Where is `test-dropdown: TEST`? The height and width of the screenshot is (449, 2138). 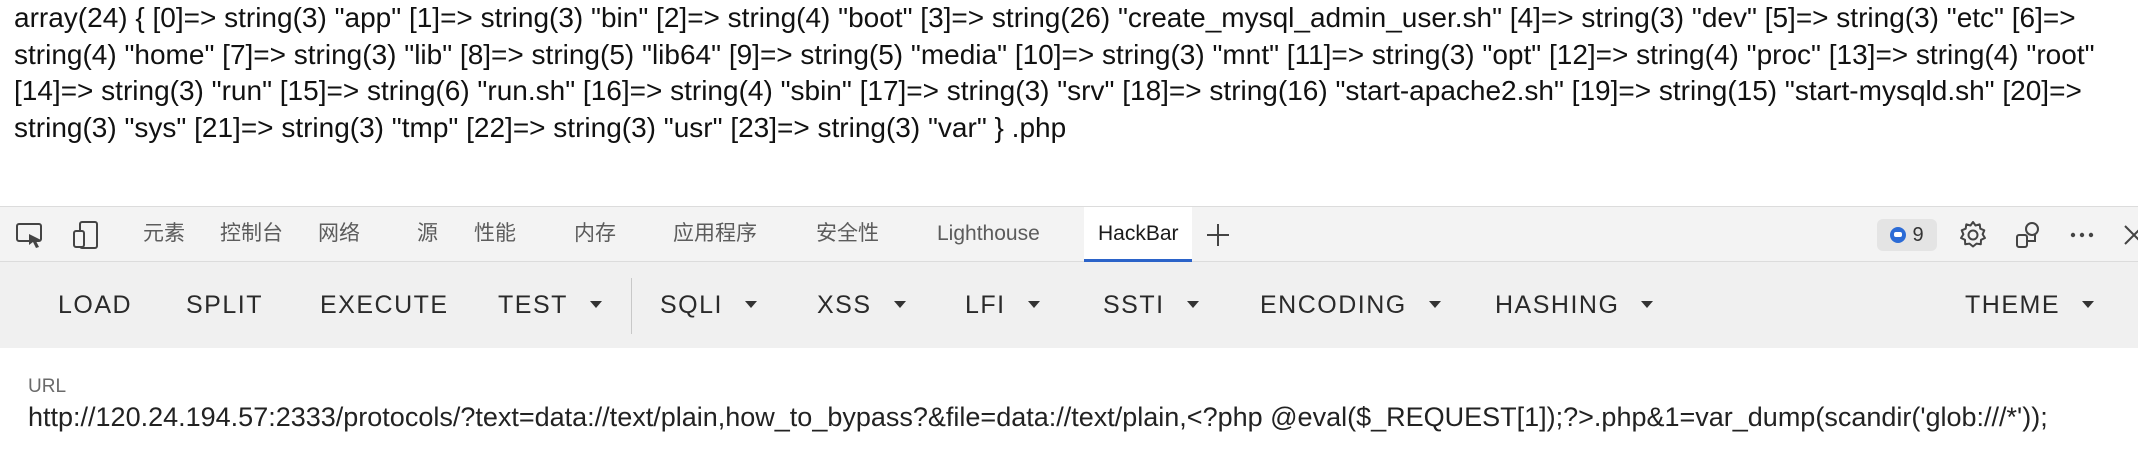 test-dropdown: TEST is located at coordinates (550, 305).